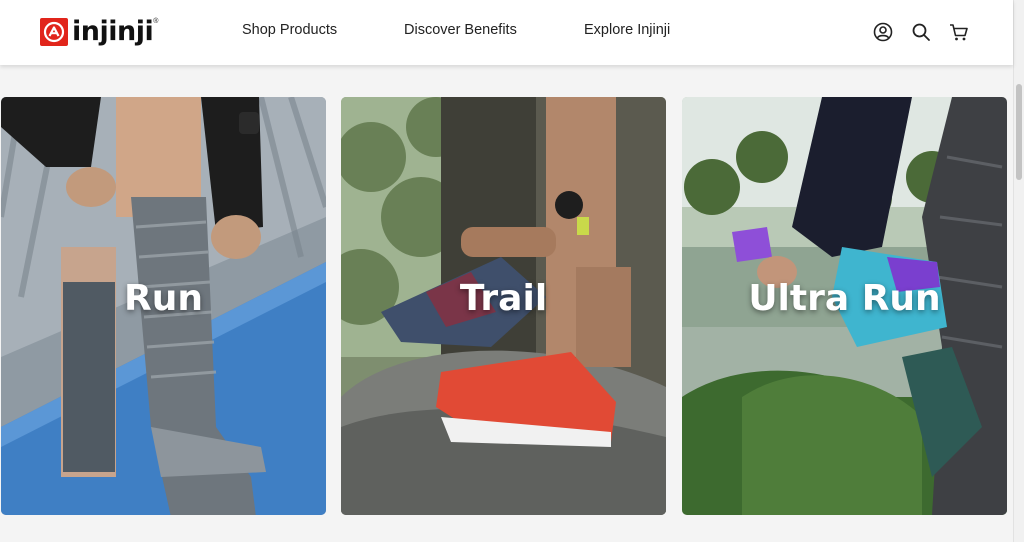 This screenshot has width=1024, height=542. What do you see at coordinates (460, 30) in the screenshot?
I see `nav-discover-benefits: Discover Benefits` at bounding box center [460, 30].